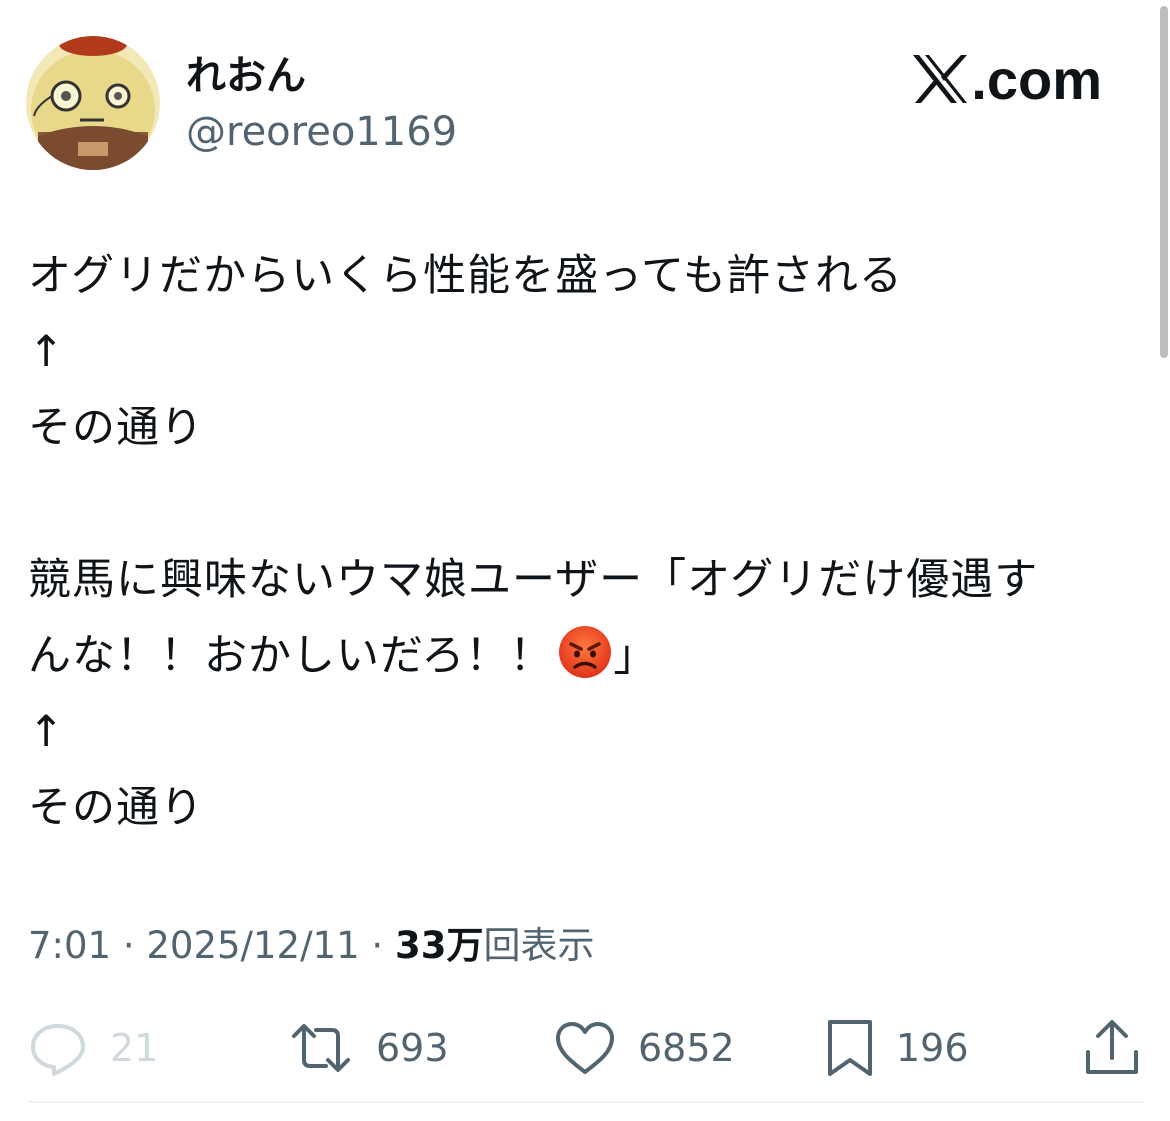 The image size is (1170, 1121). I want to click on reply-count: 21, so click(134, 1048).